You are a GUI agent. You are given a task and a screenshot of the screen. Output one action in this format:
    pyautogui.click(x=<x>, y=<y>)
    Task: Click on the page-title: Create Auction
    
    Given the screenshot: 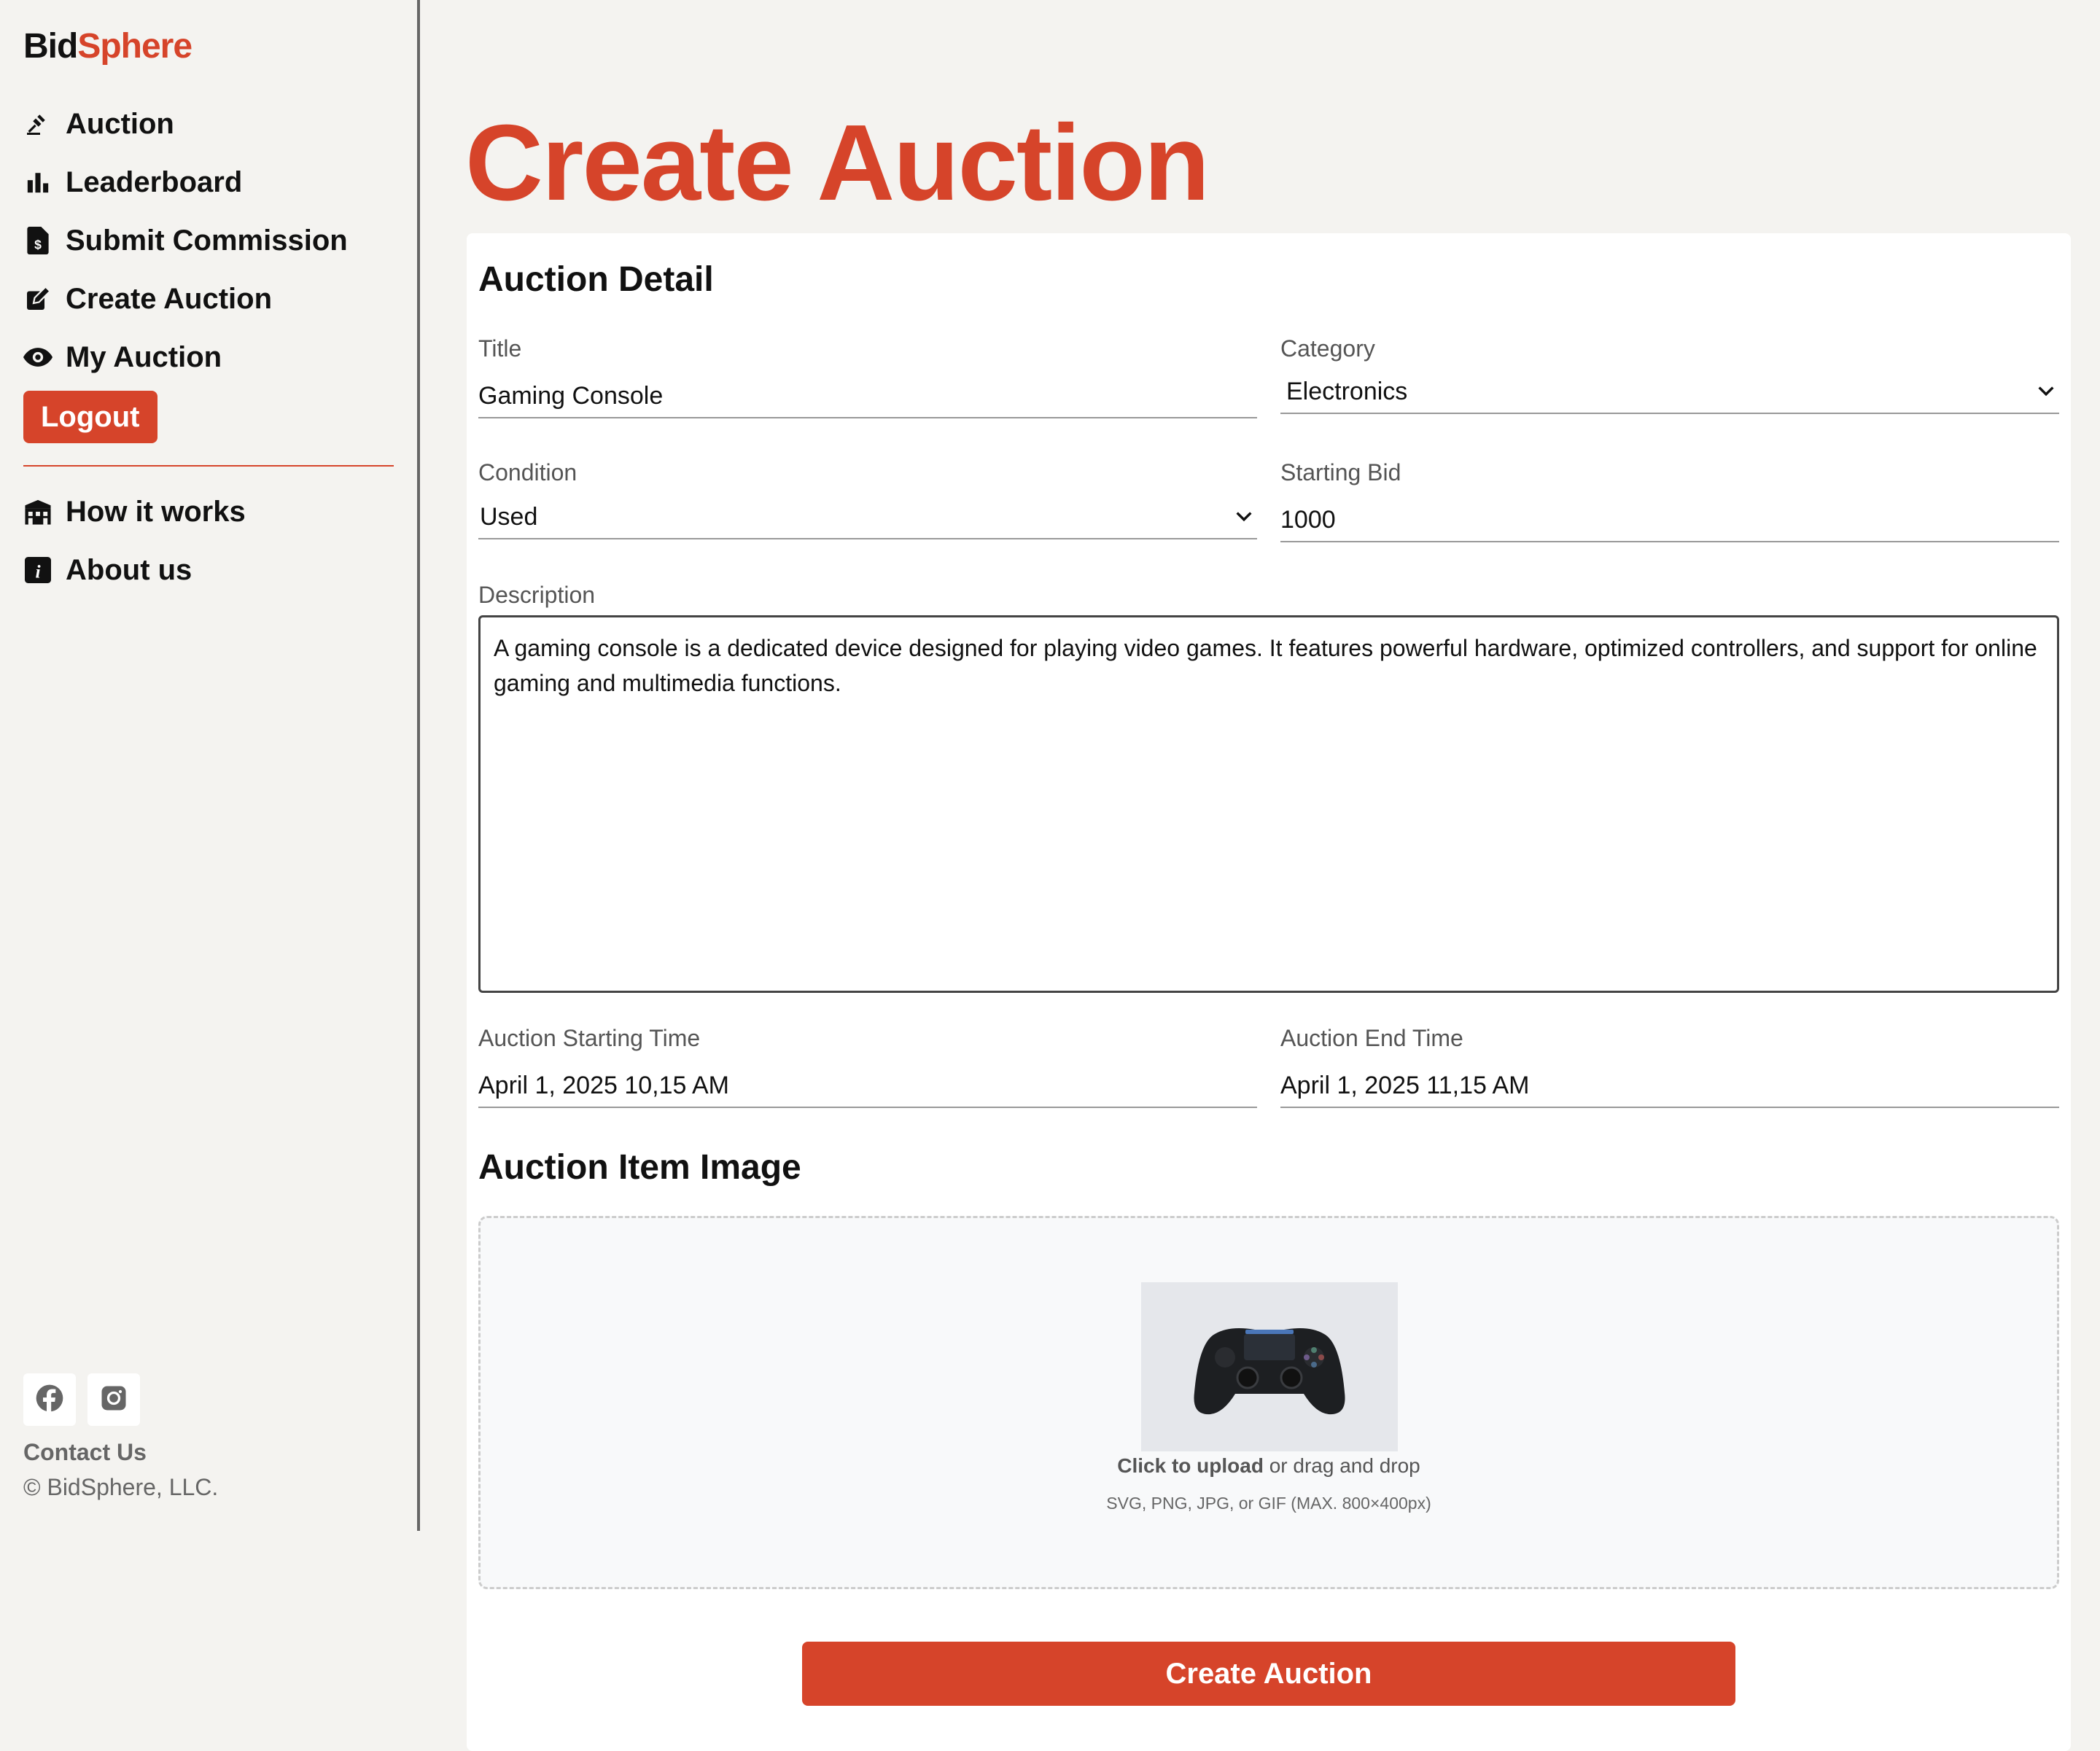 What is the action you would take?
    pyautogui.click(x=837, y=163)
    